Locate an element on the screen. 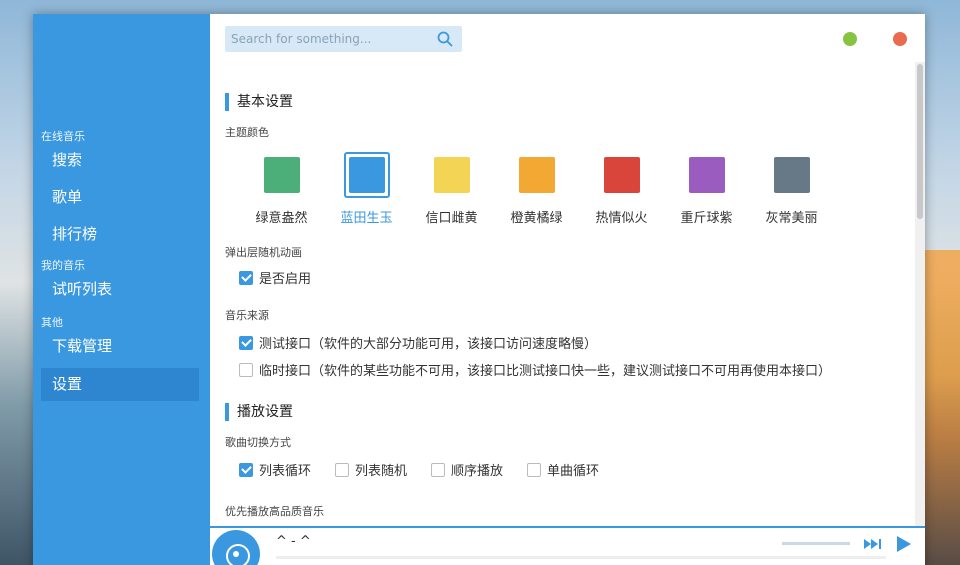 The width and height of the screenshot is (960, 565). theme-color-option: 灰常美丽 is located at coordinates (791, 189).